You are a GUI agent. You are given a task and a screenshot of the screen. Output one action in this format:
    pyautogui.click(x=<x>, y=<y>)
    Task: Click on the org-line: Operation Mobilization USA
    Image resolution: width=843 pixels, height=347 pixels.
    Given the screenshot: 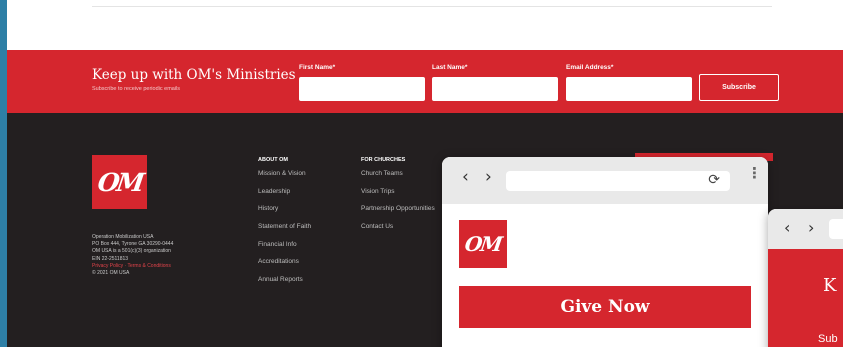 What is the action you would take?
    pyautogui.click(x=123, y=237)
    